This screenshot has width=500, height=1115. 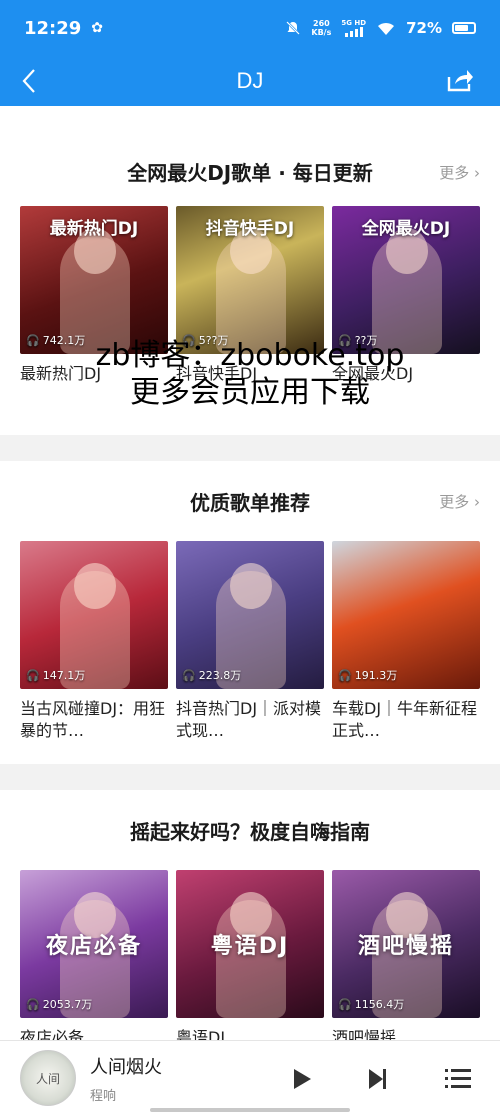 What do you see at coordinates (250, 28) in the screenshot?
I see `status-bar: 12:29 ✿ 260 KB/s 5G HD 72%` at bounding box center [250, 28].